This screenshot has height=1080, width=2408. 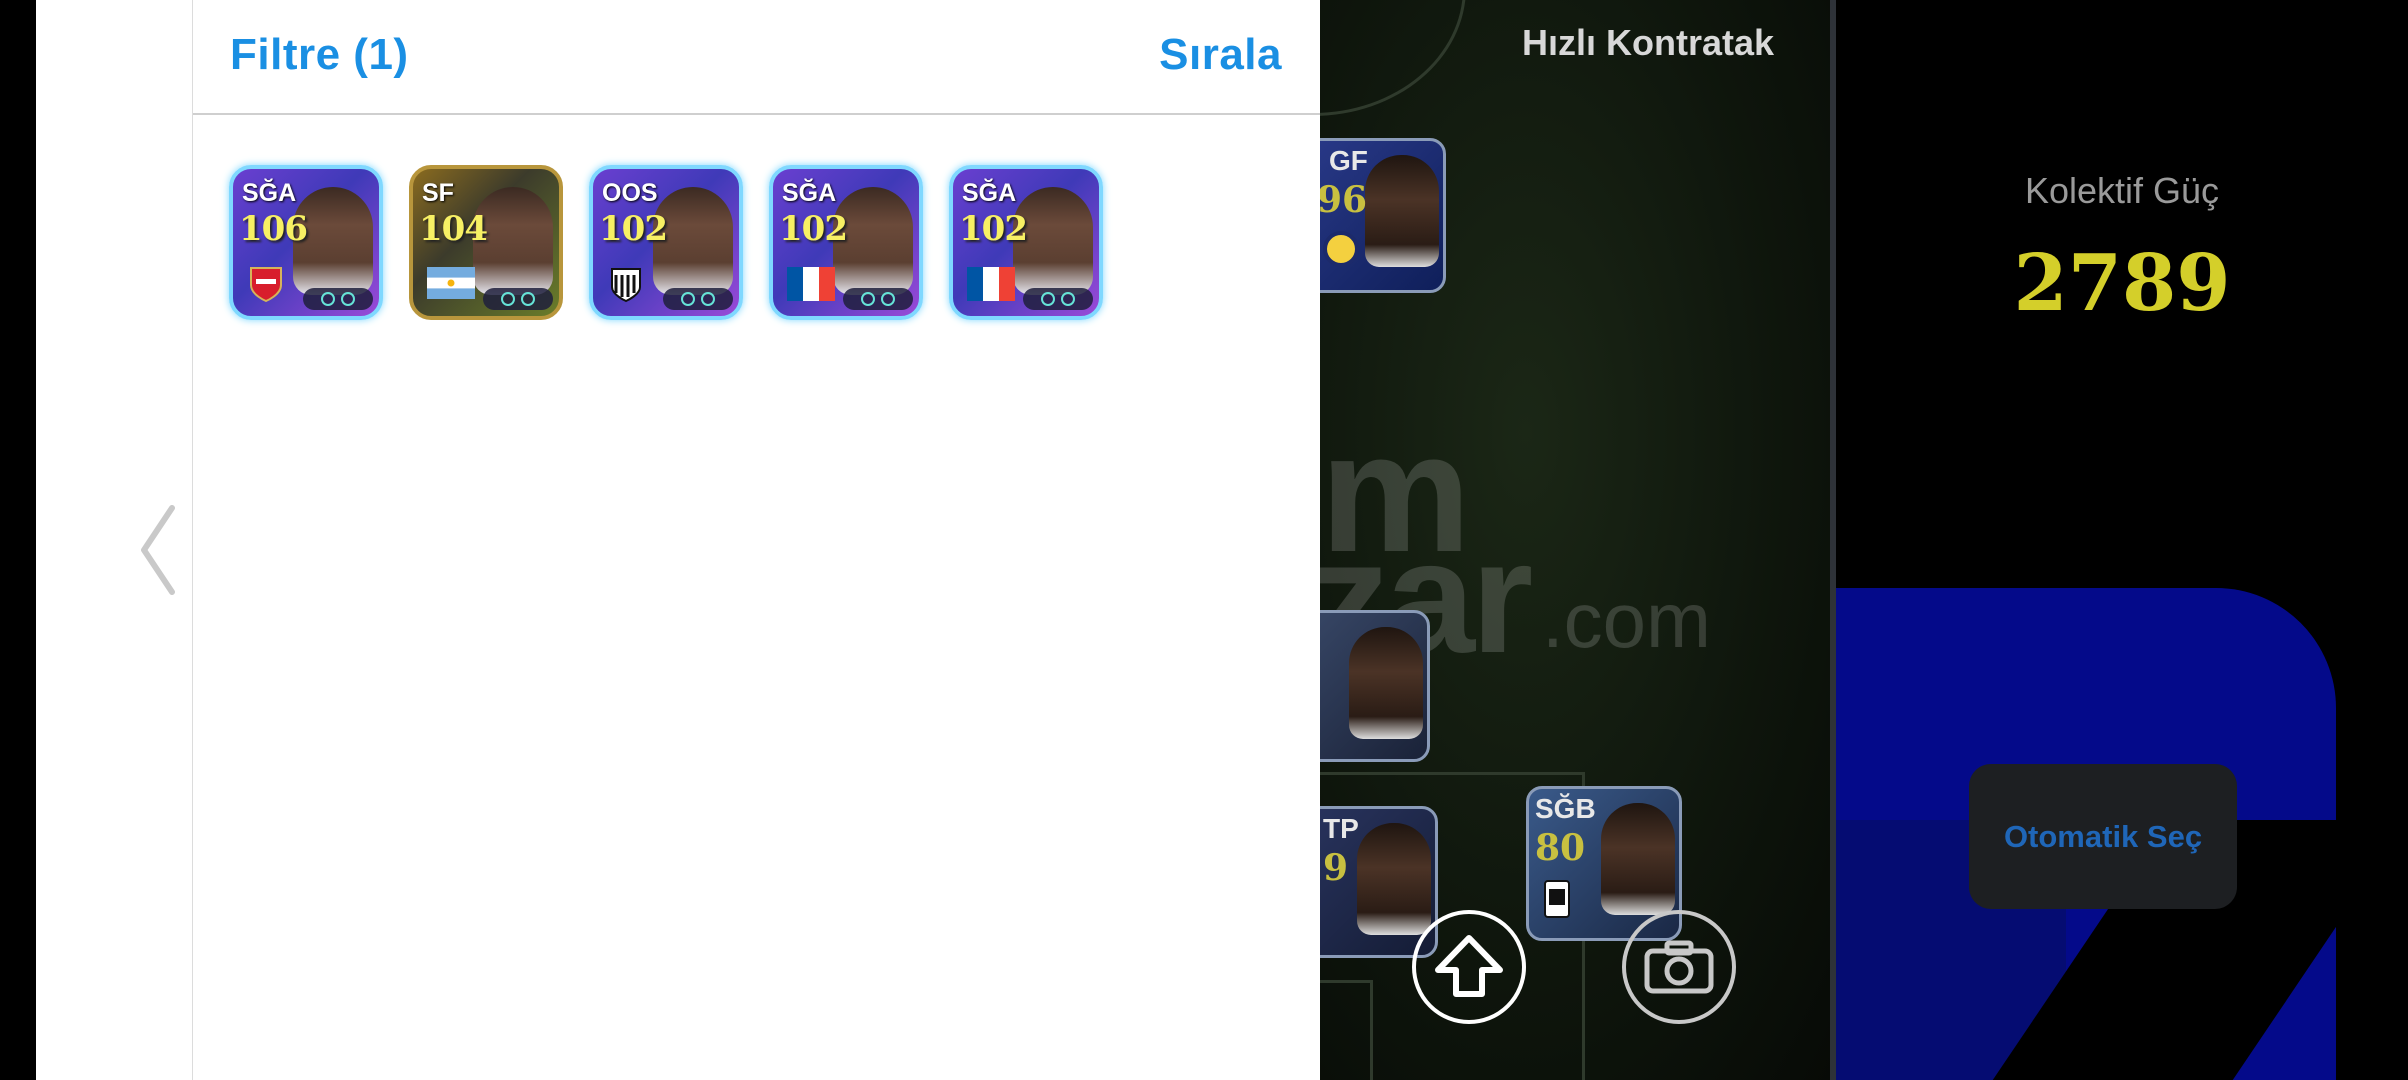 I want to click on sort-button: Sırala, so click(x=1220, y=55).